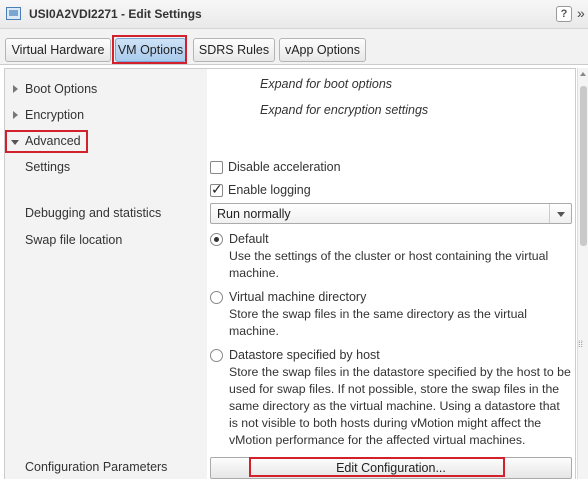  What do you see at coordinates (61, 89) in the screenshot?
I see `boot-options-label: Boot Options` at bounding box center [61, 89].